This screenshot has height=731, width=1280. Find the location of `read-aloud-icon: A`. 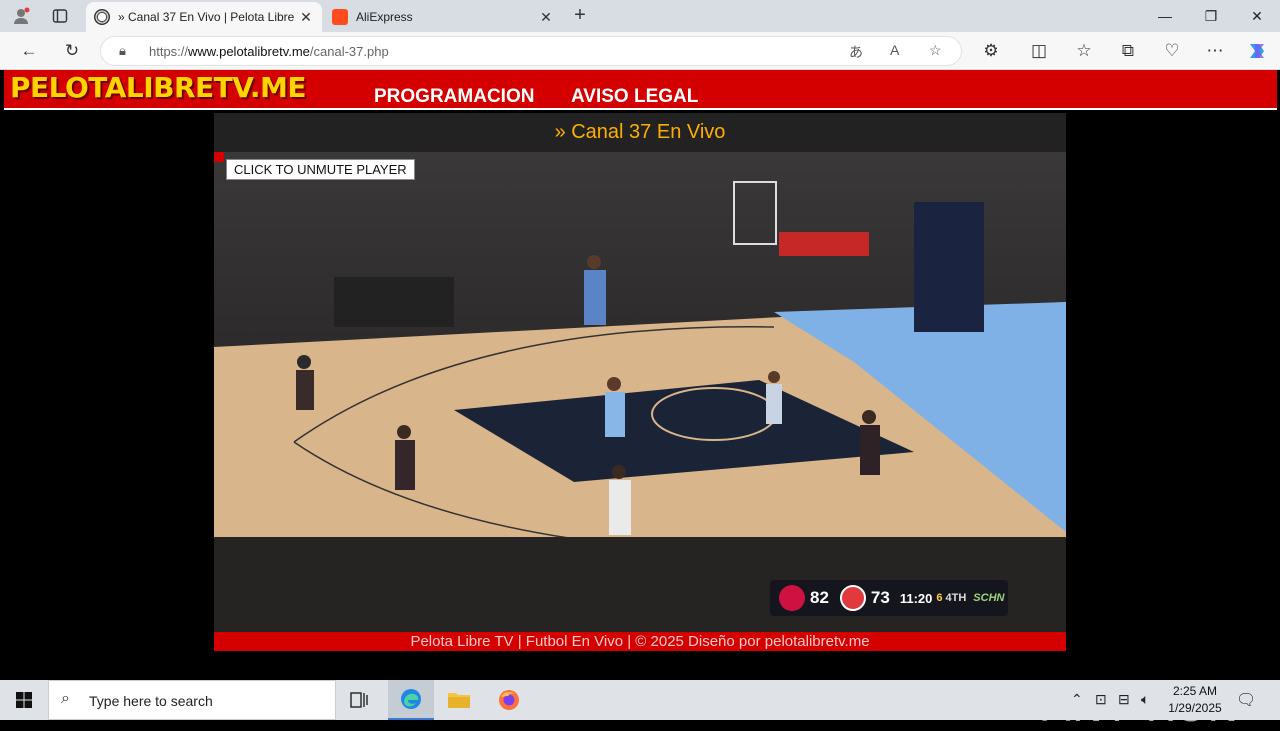

read-aloud-icon: A is located at coordinates (894, 50).